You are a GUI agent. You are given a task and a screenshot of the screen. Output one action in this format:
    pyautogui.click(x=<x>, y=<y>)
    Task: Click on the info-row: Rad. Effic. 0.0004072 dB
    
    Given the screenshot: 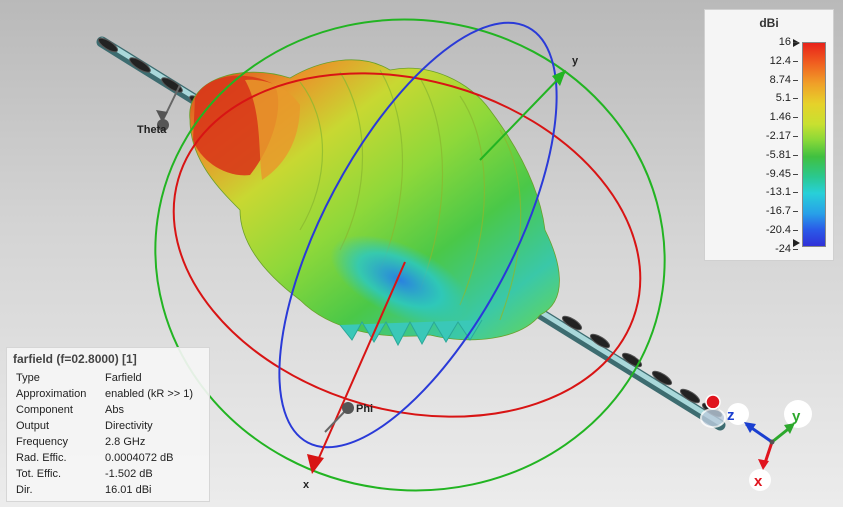 What is the action you would take?
    pyautogui.click(x=113, y=459)
    